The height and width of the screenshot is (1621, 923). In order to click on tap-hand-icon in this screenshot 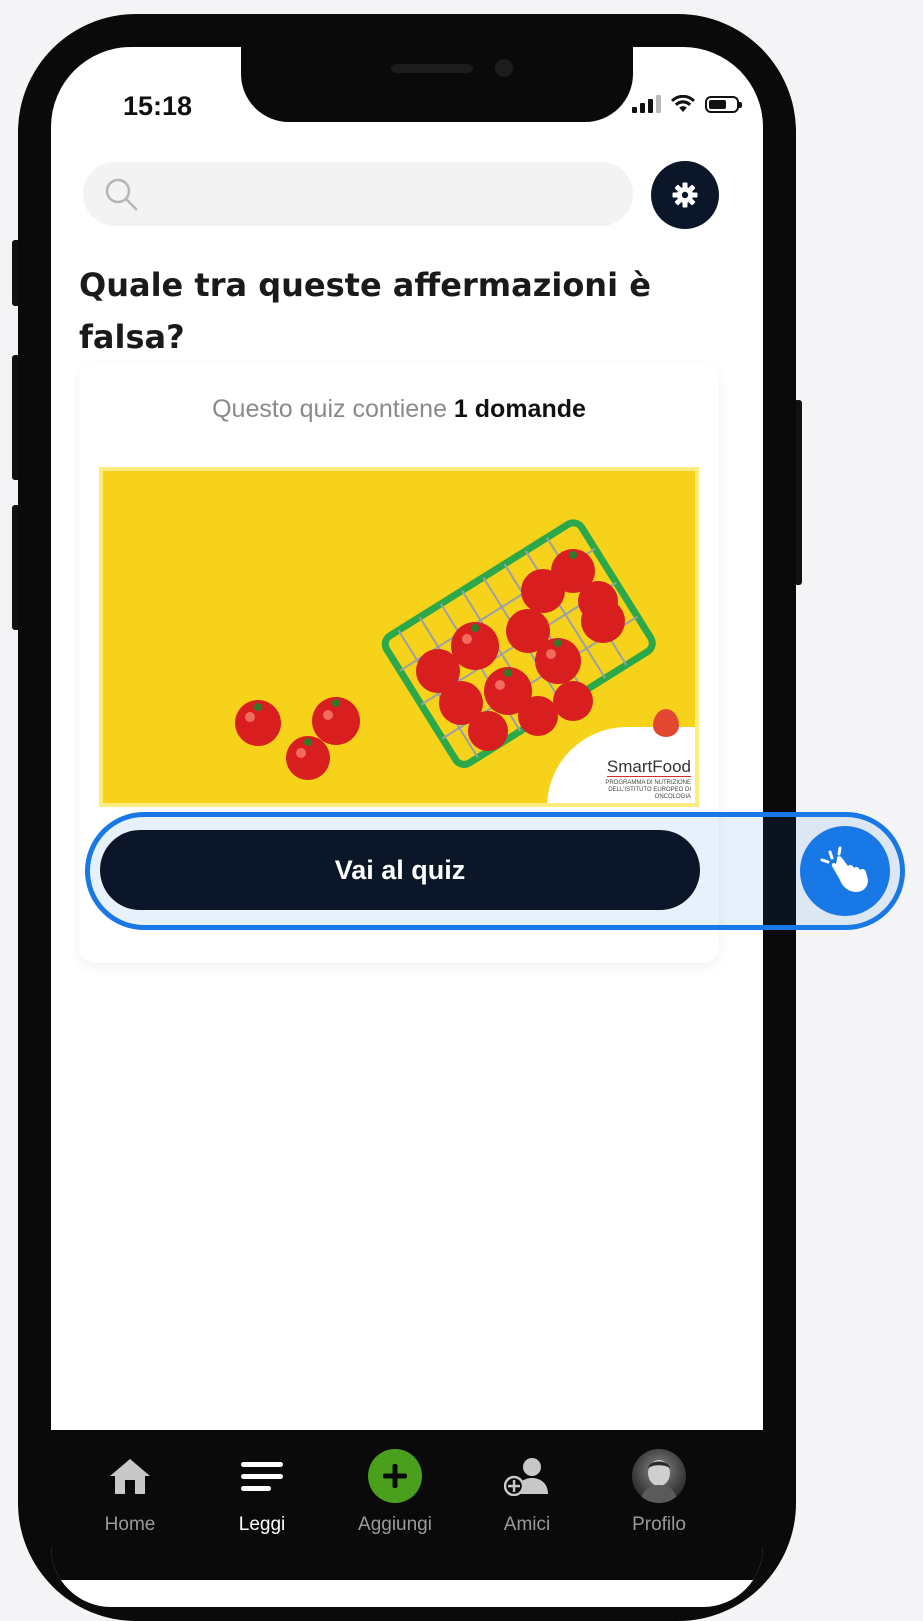, I will do `click(844, 869)`.